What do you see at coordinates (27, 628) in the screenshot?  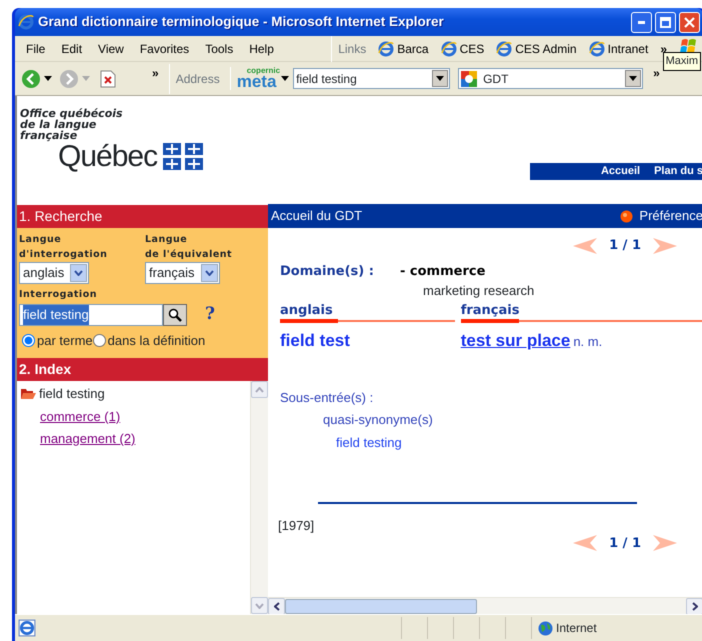 I see `page-status-icon` at bounding box center [27, 628].